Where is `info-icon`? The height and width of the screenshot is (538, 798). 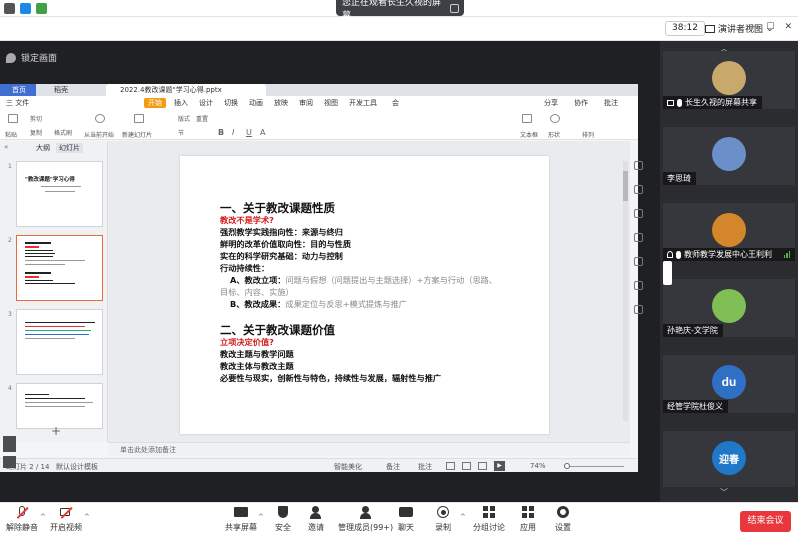
info-icon is located at coordinates (9, 8).